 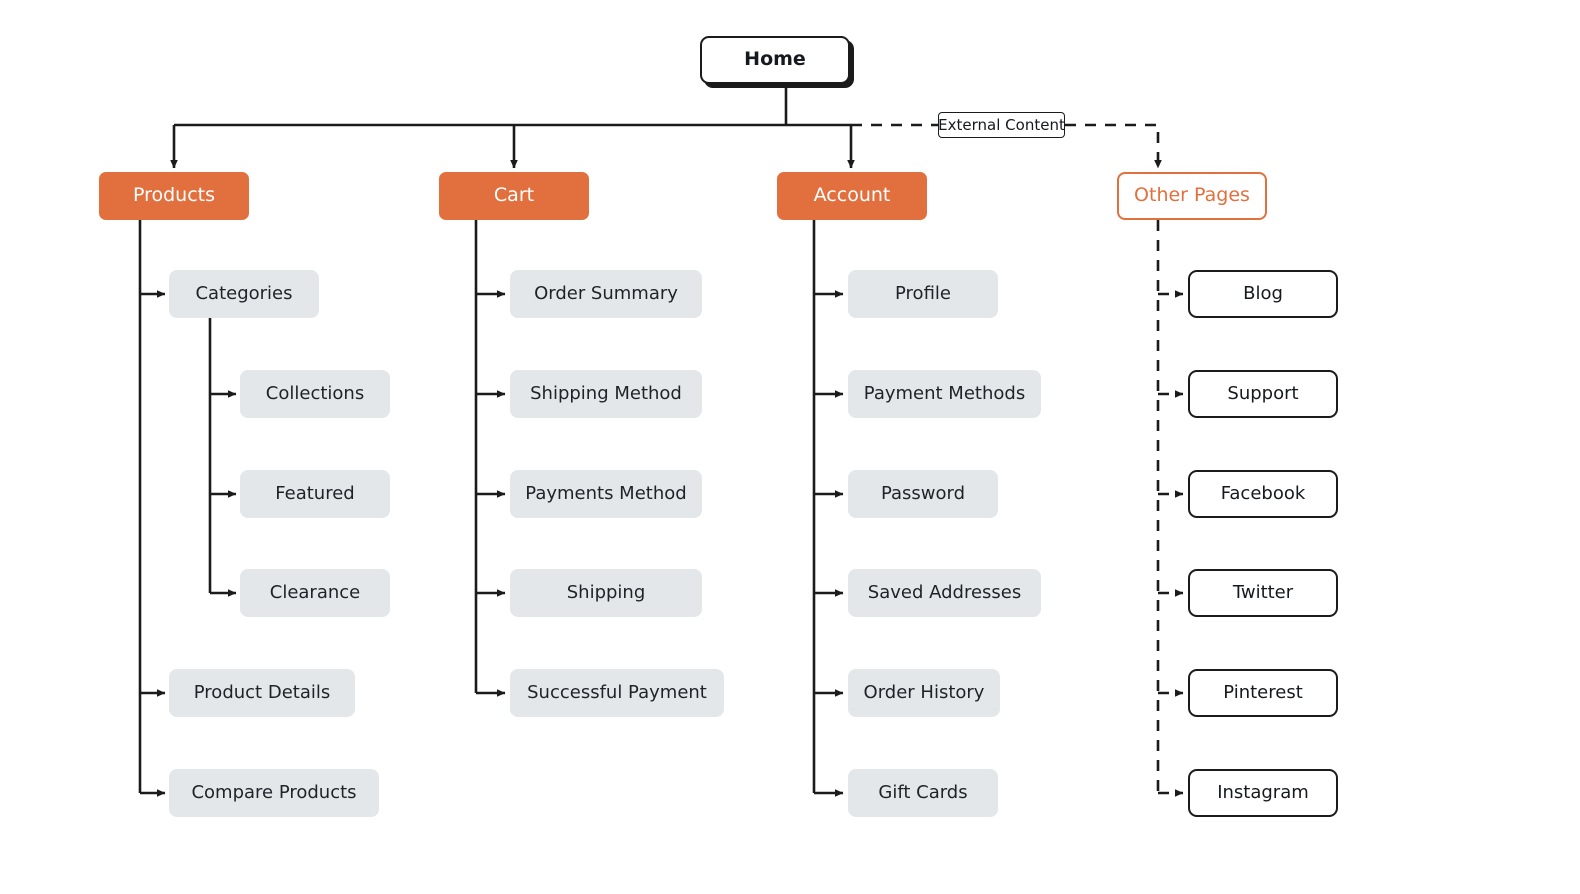 I want to click on node-facebook: Facebook, so click(x=1263, y=494).